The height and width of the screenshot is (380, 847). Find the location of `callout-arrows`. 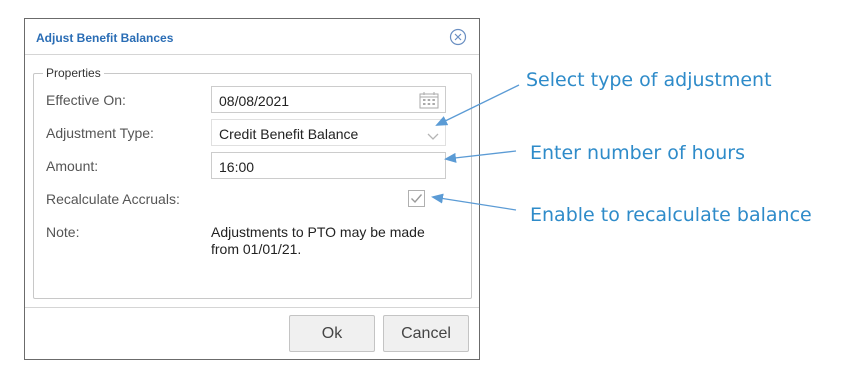

callout-arrows is located at coordinates (475, 147).